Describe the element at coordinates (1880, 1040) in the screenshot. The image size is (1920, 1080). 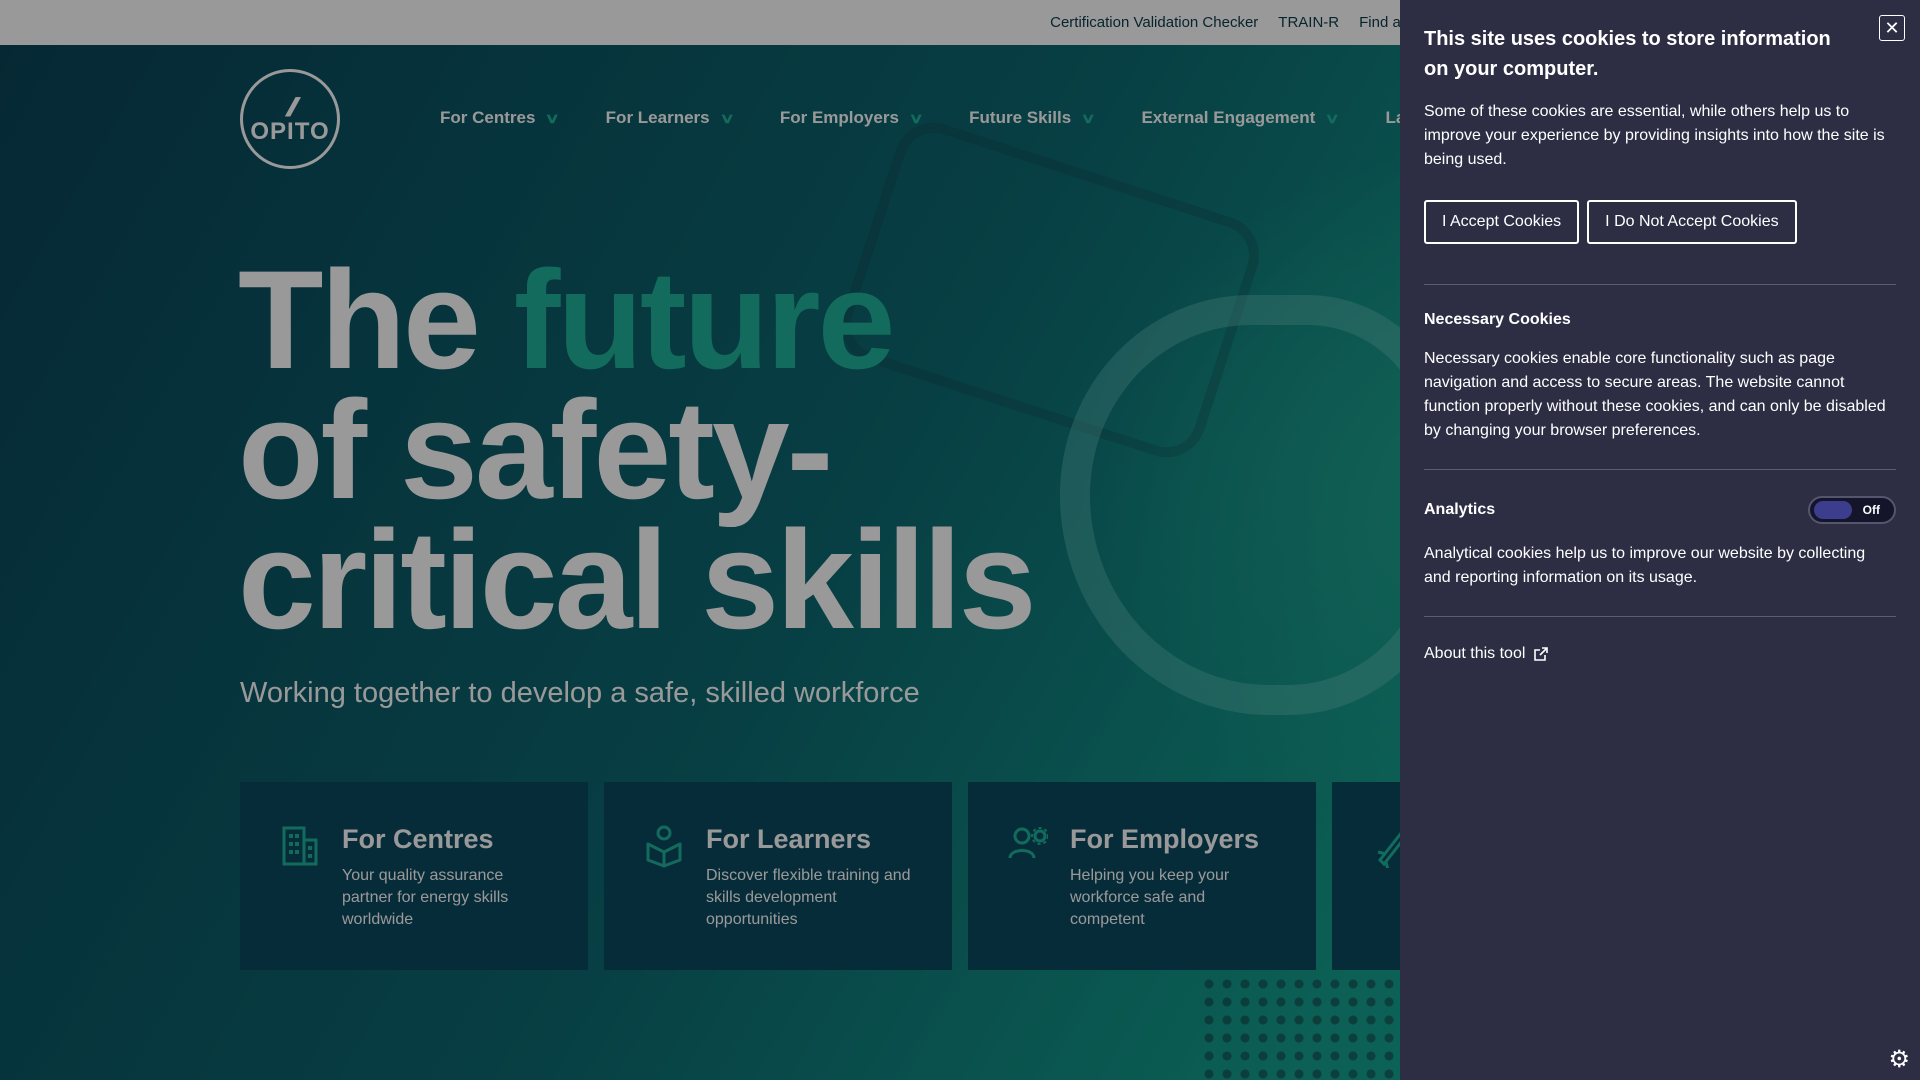
I see `cookie-settings-launcher: ⚙` at that location.